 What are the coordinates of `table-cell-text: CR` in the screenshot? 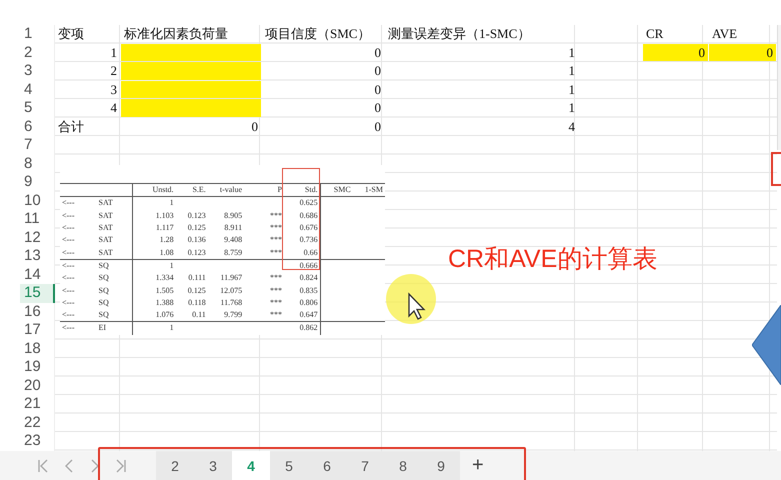 It's located at (654, 33).